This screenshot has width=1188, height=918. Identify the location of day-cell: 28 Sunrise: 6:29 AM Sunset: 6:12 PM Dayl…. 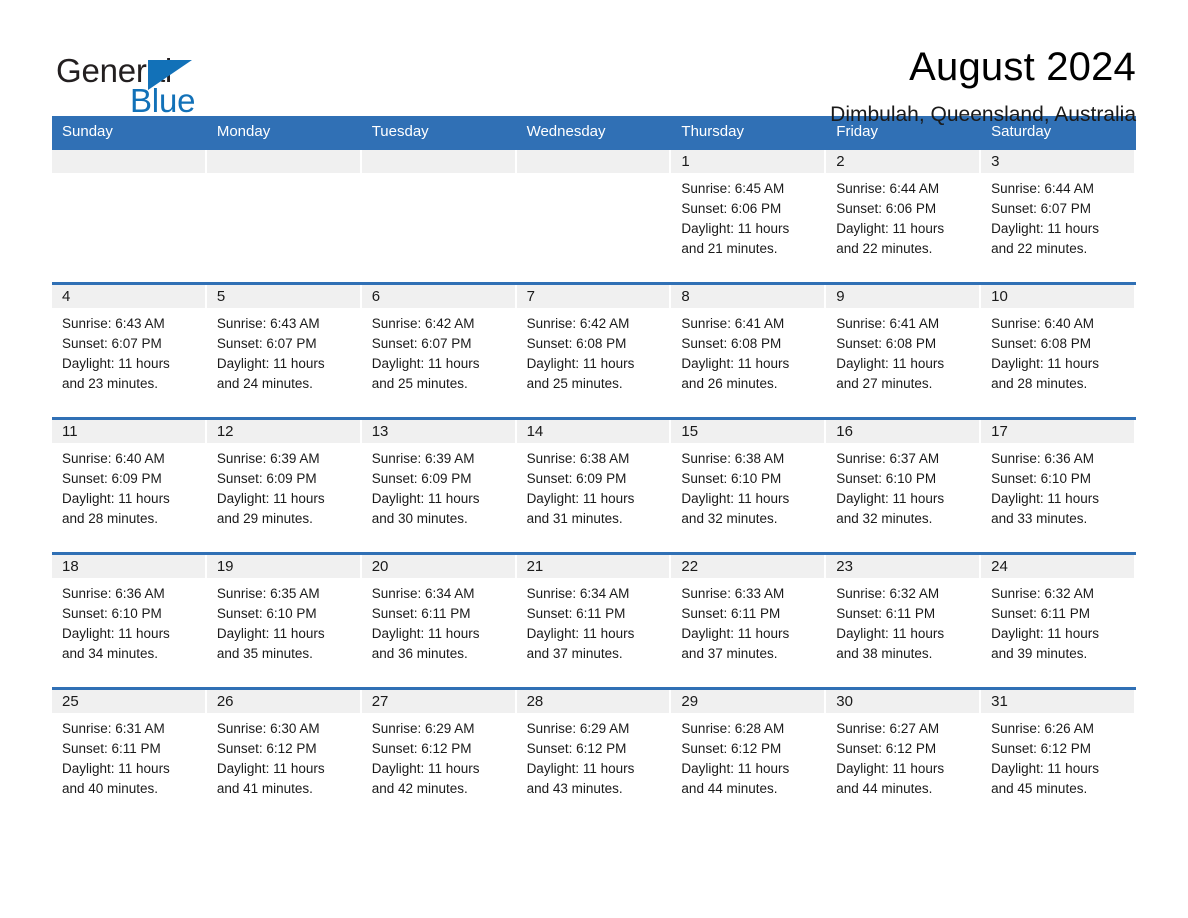
(594, 750).